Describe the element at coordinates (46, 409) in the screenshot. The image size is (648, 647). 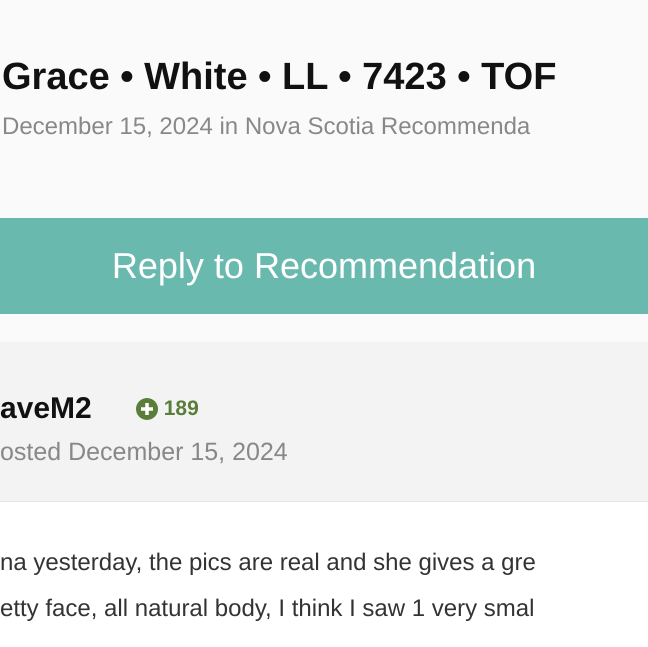
I see `author-name: aveM2` at that location.